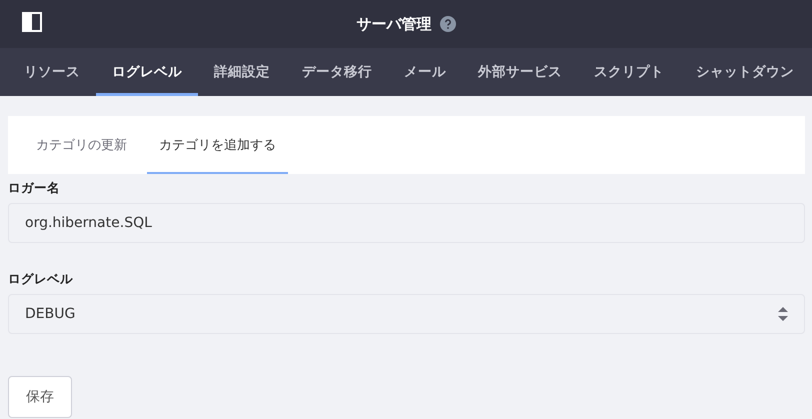 Image resolution: width=812 pixels, height=419 pixels. Describe the element at coordinates (34, 188) in the screenshot. I see `field-label: ロガー名` at that location.